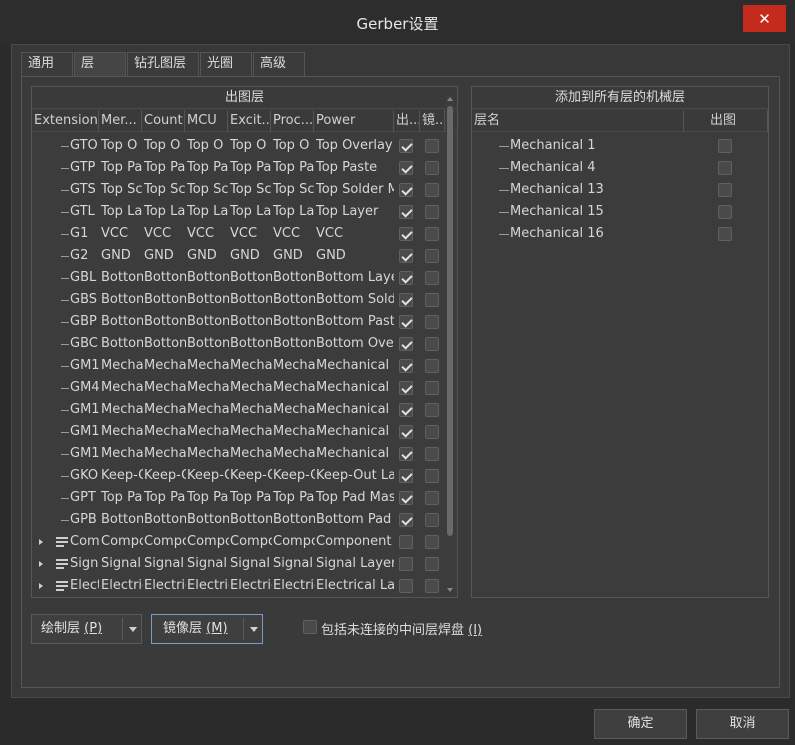  Describe the element at coordinates (620, 146) in the screenshot. I see `mechanical-layer-row: Mechanical 1` at that location.